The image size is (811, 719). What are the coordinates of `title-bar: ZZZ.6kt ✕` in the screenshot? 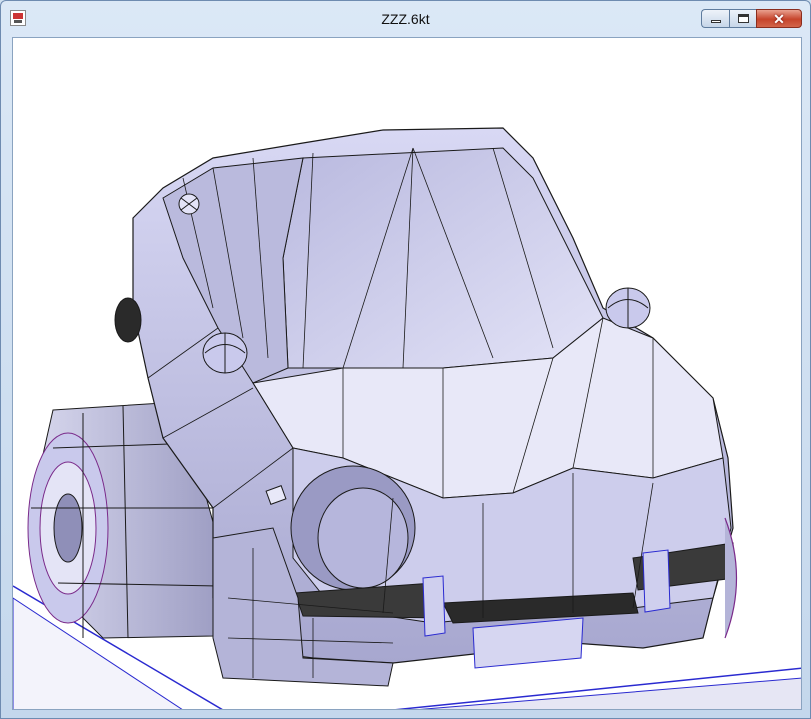 It's located at (405, 19).